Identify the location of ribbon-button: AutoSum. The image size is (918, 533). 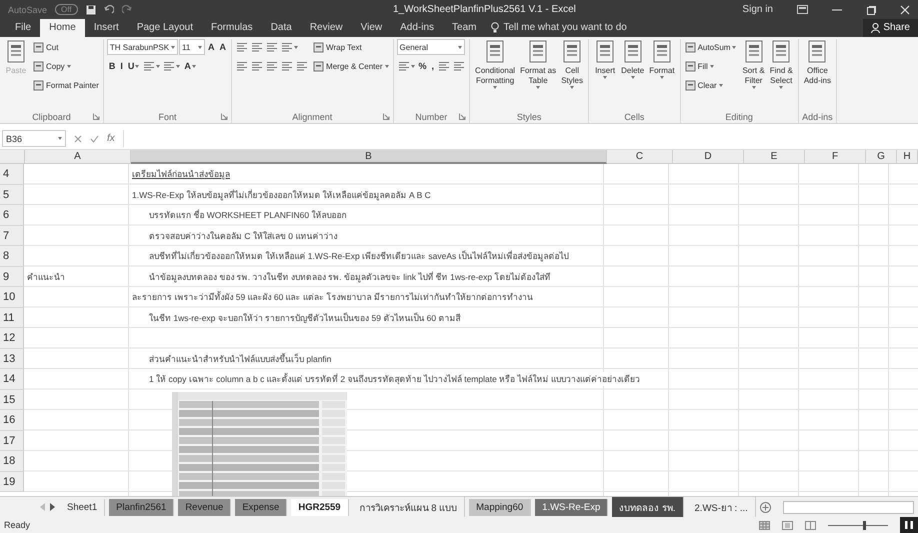
(711, 47).